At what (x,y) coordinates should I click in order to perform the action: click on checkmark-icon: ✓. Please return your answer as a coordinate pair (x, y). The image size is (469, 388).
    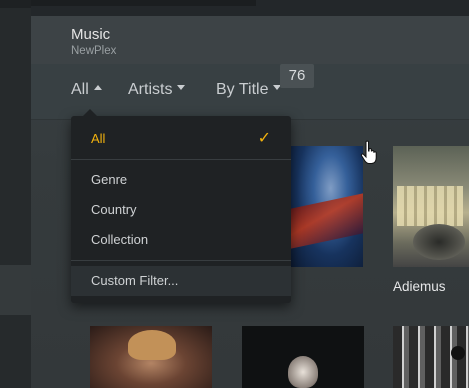
    Looking at the image, I should click on (264, 138).